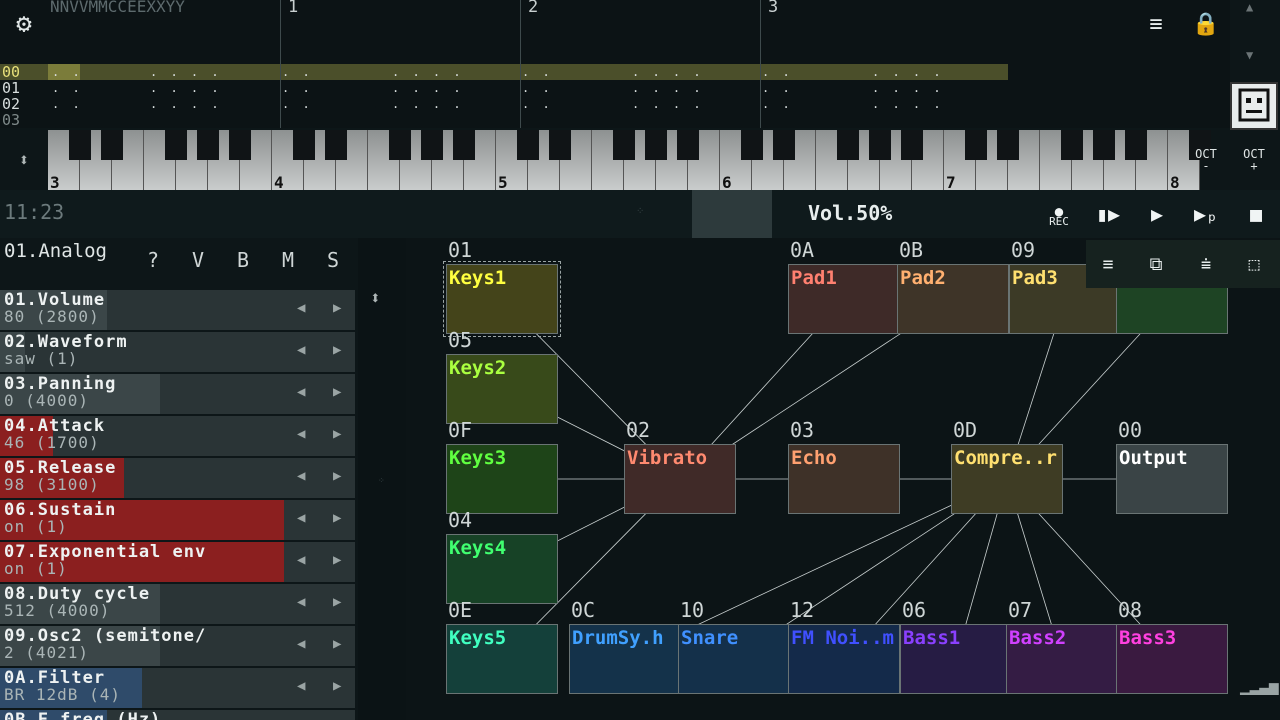 This screenshot has height=720, width=1280. What do you see at coordinates (956, 659) in the screenshot?
I see `module-node: Bass1` at bounding box center [956, 659].